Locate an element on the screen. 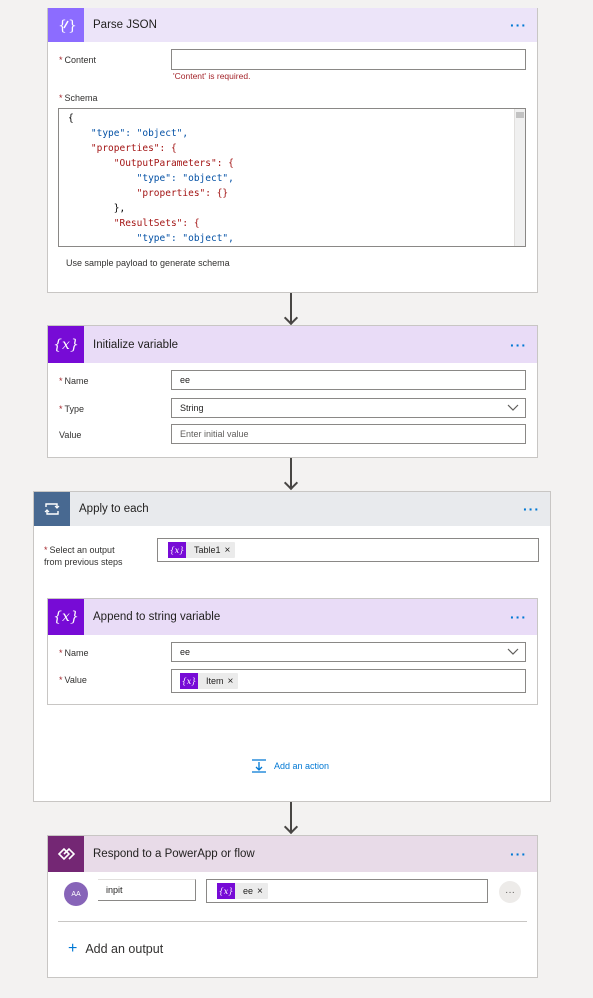 The image size is (593, 998). parse-json-more-icon: ··· is located at coordinates (518, 25).